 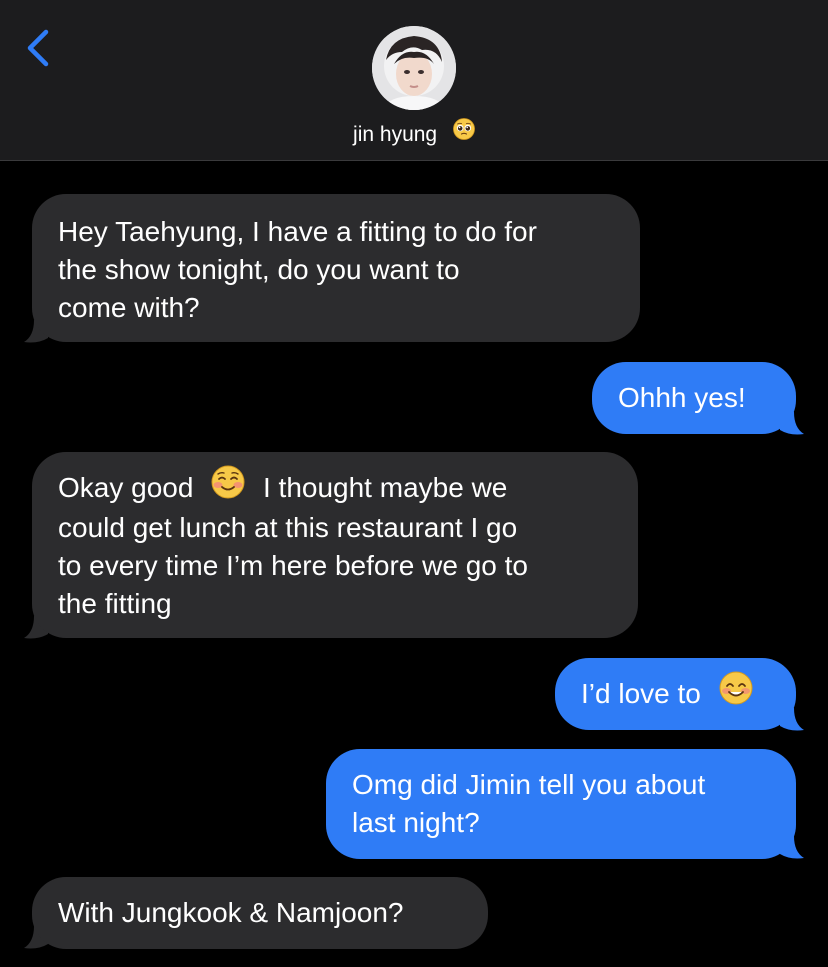 What do you see at coordinates (228, 487) in the screenshot?
I see `smiling-face-emoji` at bounding box center [228, 487].